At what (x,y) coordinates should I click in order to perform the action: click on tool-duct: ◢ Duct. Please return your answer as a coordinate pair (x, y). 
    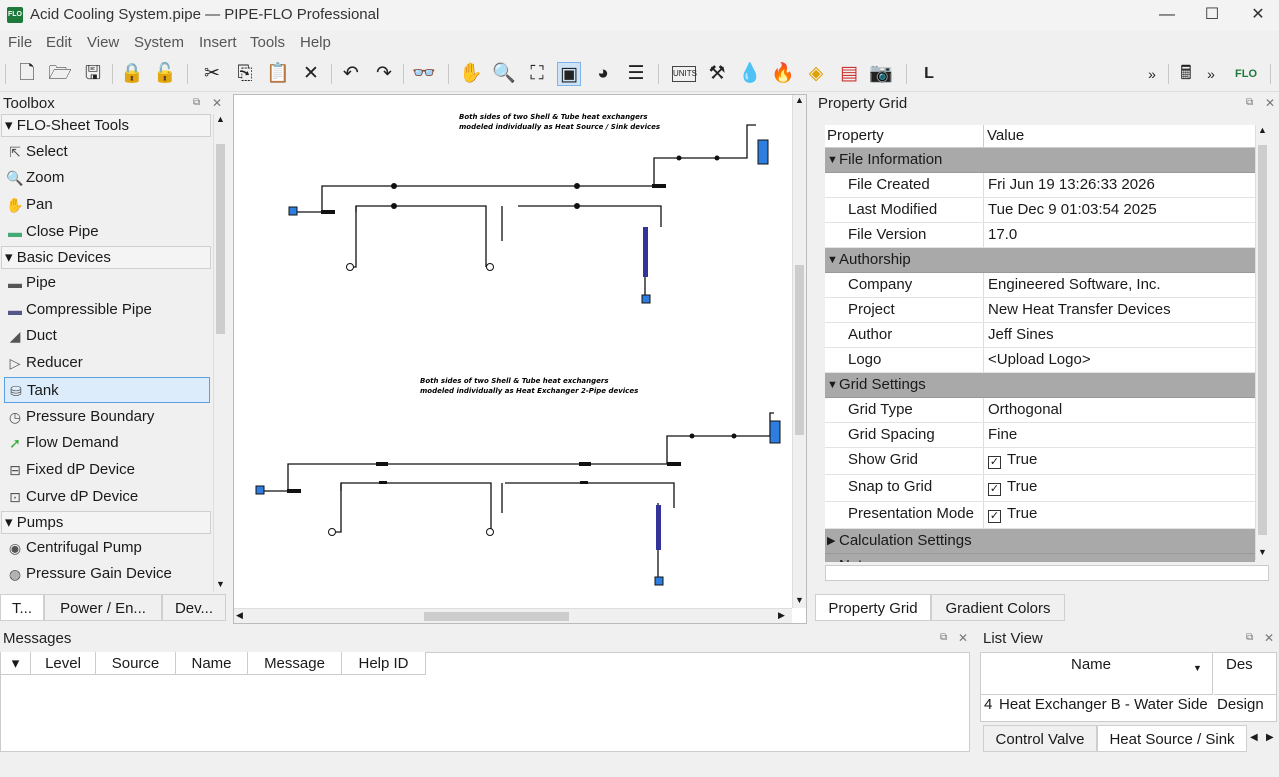
    Looking at the image, I should click on (107, 336).